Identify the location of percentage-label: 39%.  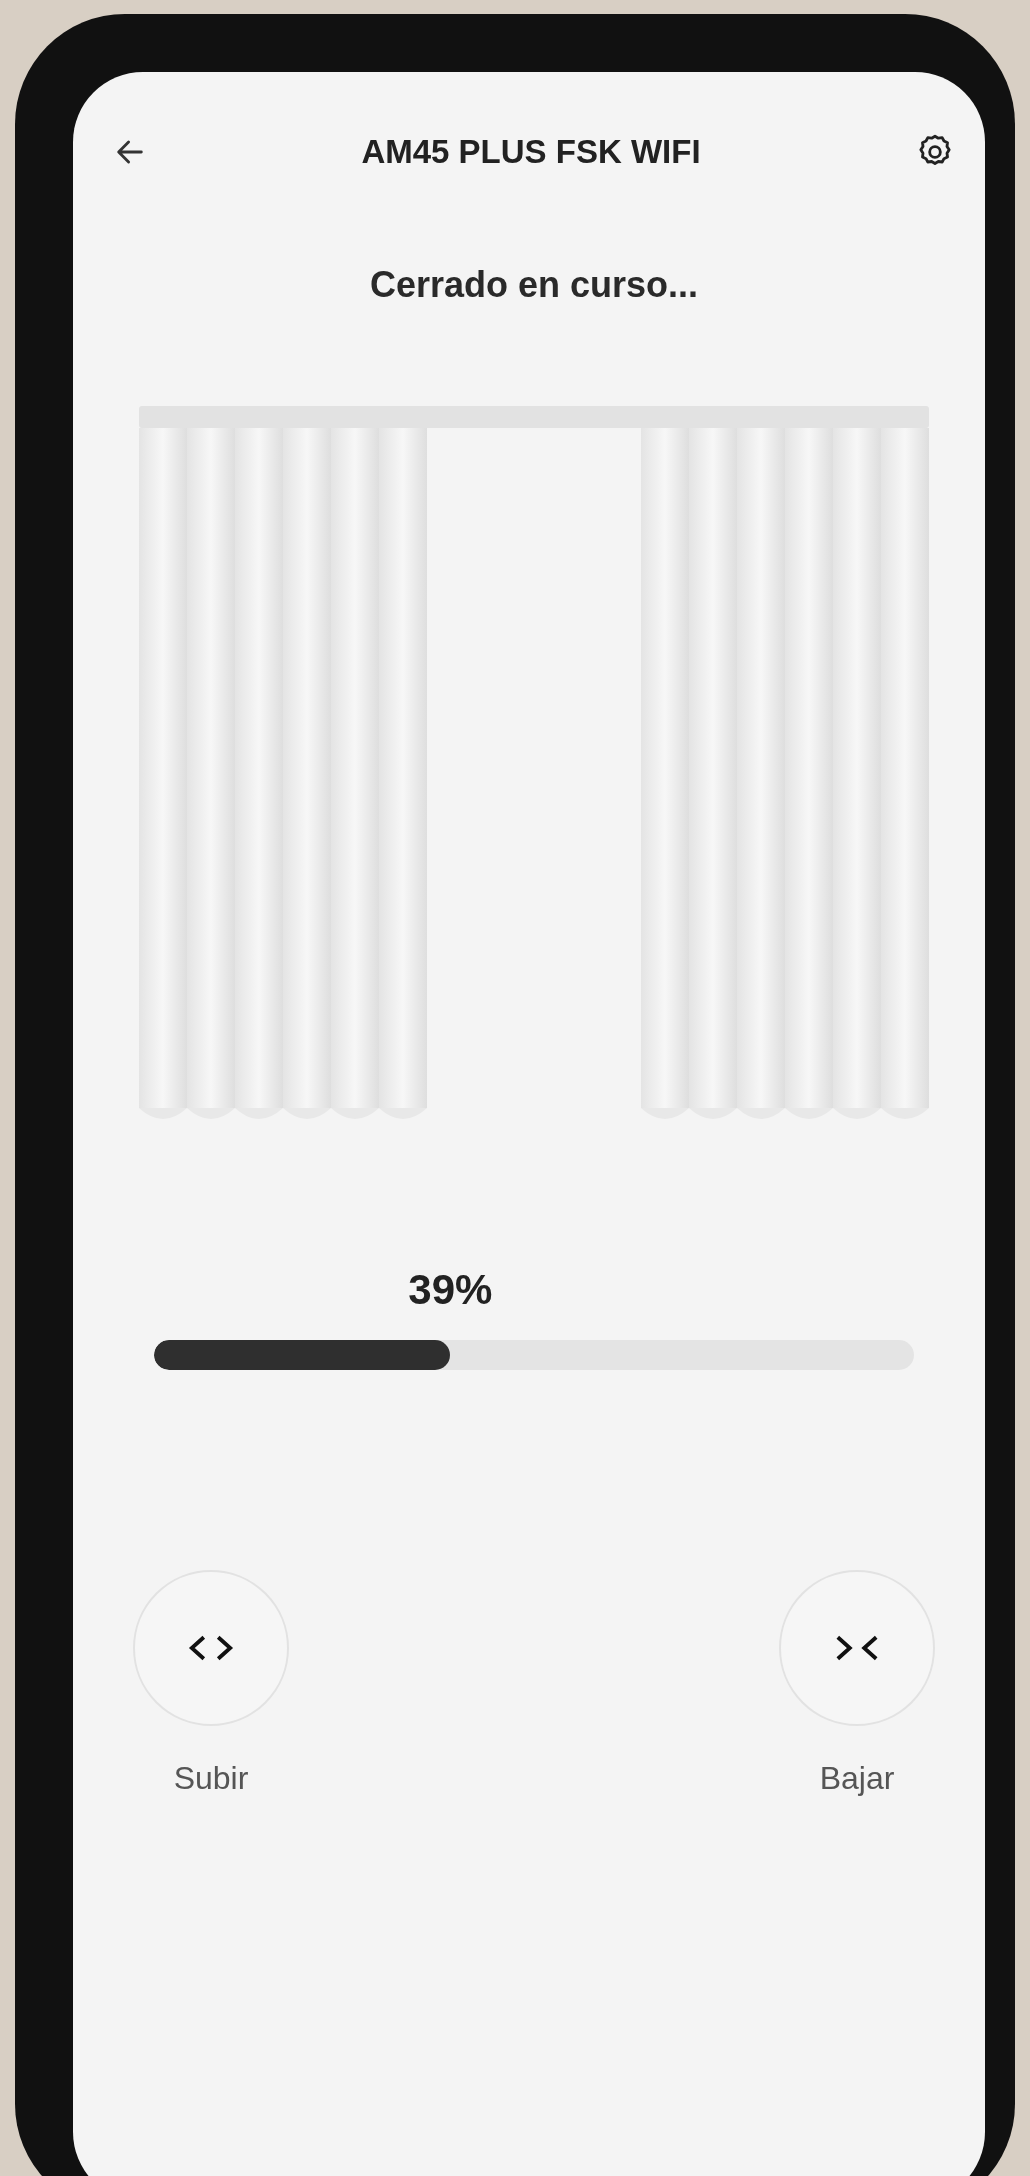
(450, 1290).